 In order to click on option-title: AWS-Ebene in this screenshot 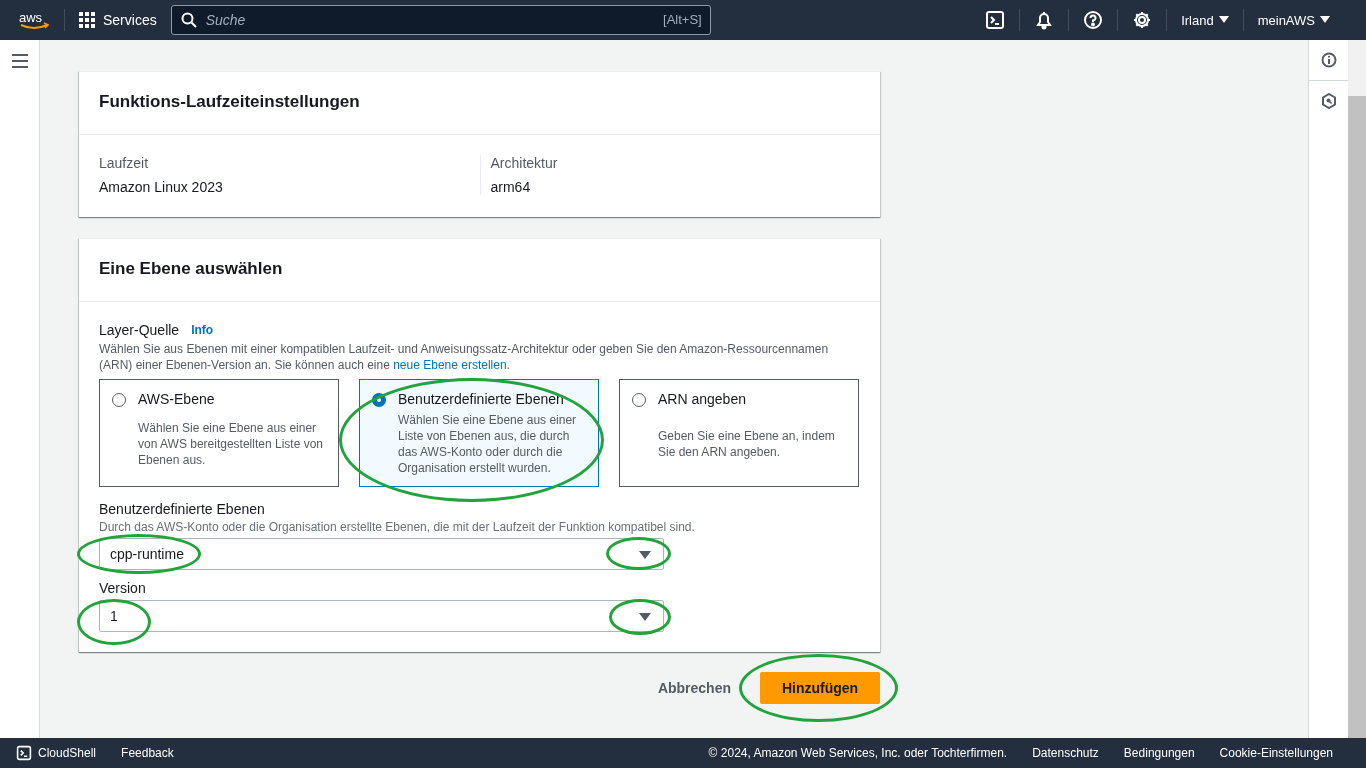, I will do `click(177, 400)`.